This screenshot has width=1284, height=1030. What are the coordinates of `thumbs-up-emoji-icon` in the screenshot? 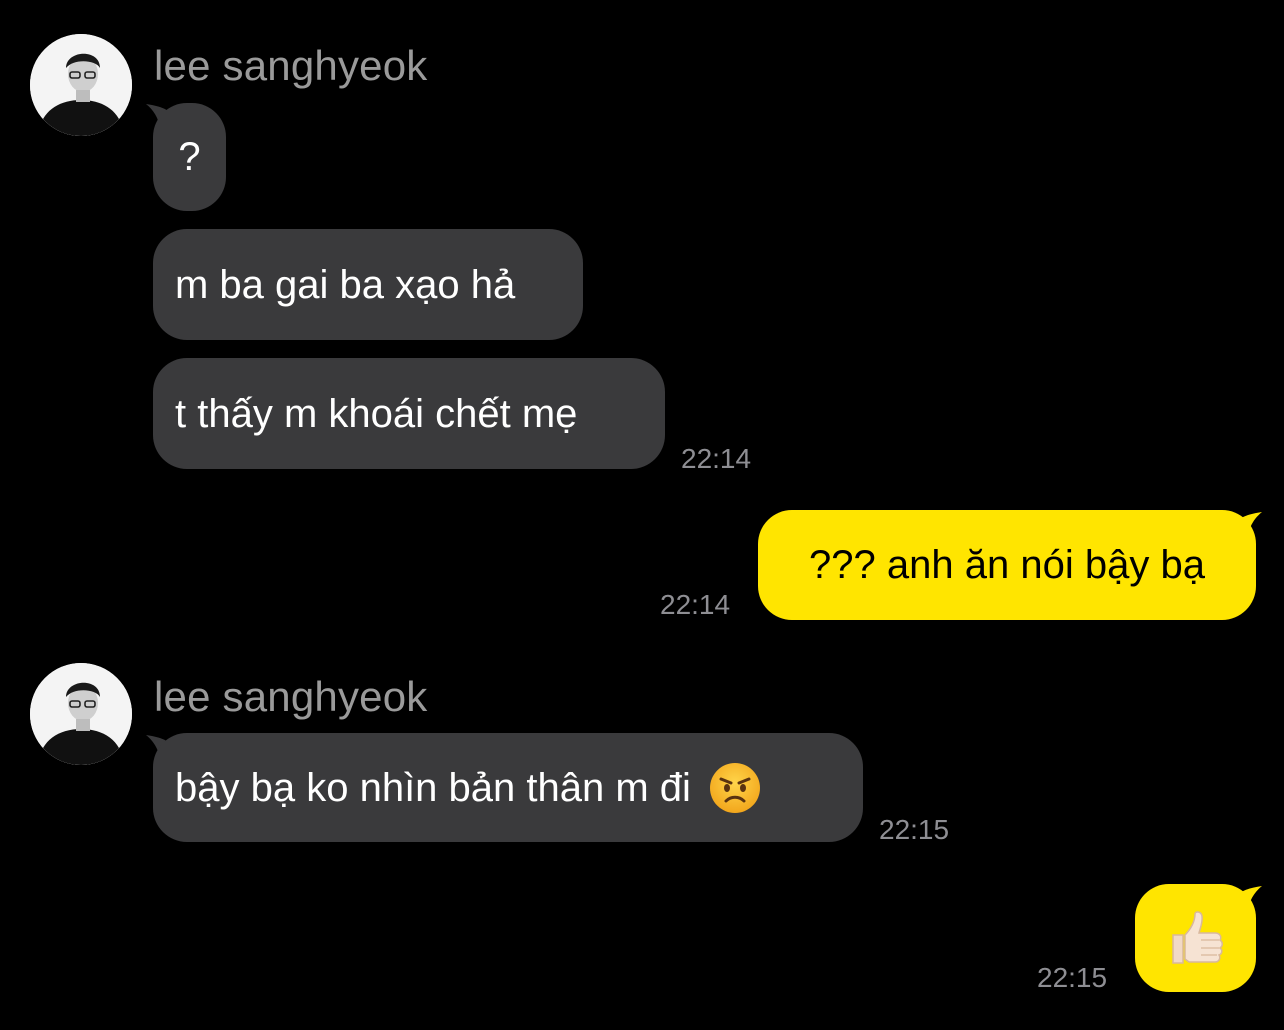 It's located at (1197, 937).